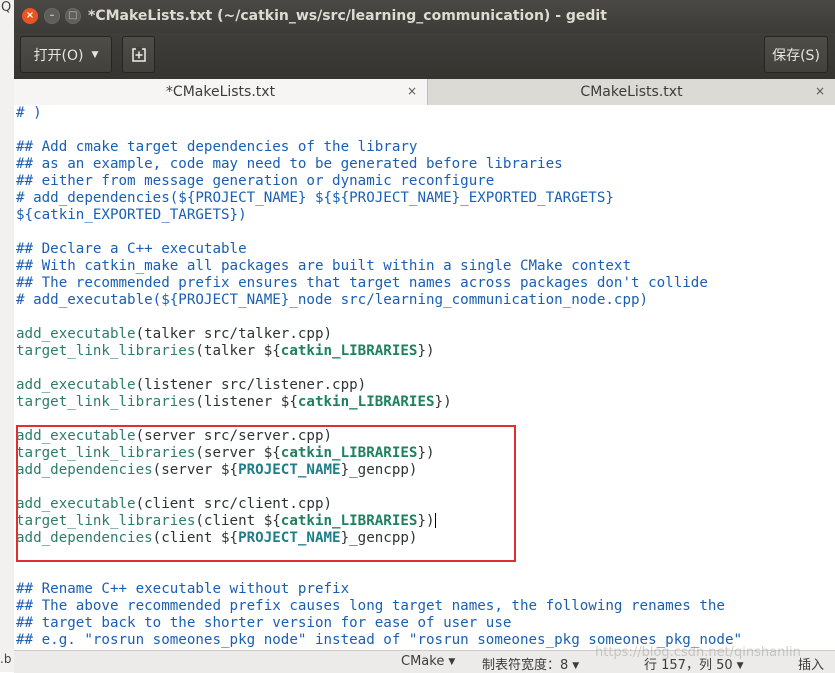 The width and height of the screenshot is (835, 673). I want to click on cursor-position-label: 行 157，列 50, so click(688, 665).